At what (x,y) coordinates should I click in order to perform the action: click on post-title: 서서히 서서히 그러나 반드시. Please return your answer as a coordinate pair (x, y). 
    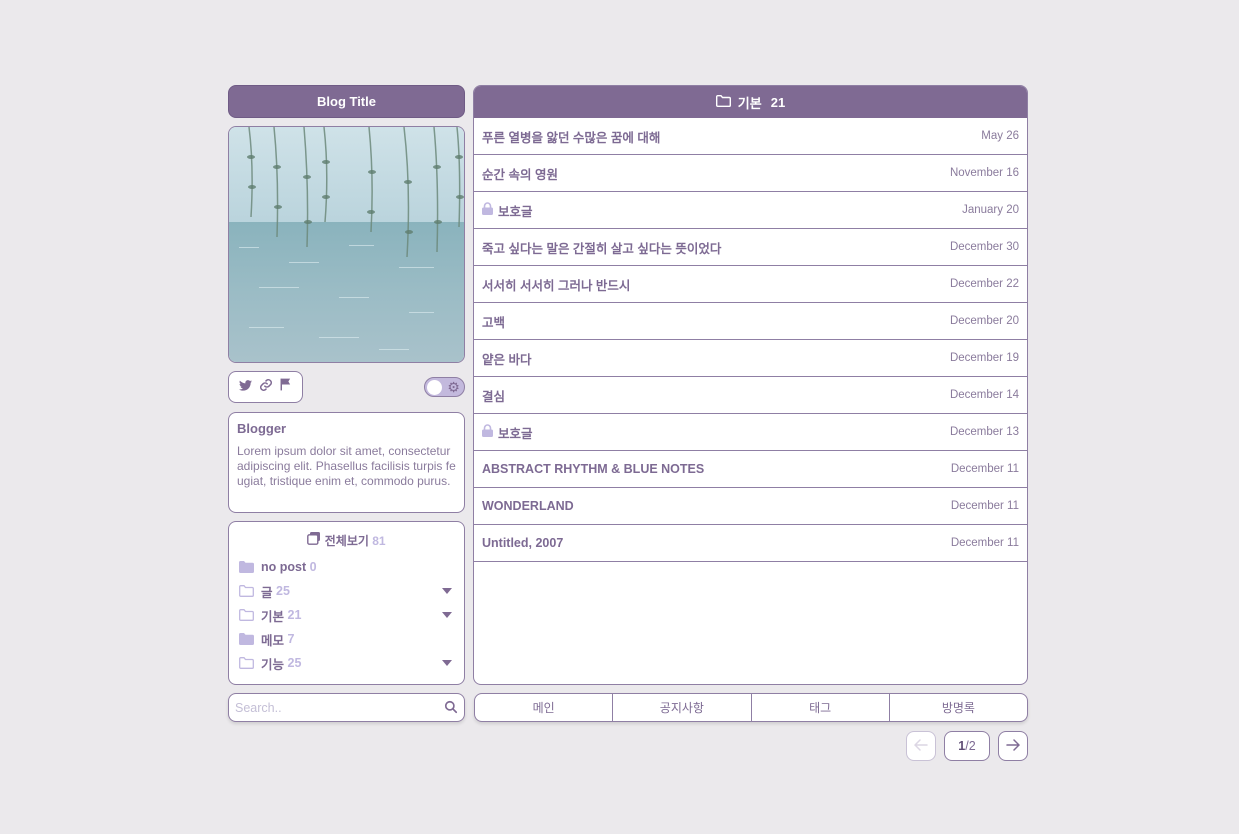
    Looking at the image, I should click on (556, 284).